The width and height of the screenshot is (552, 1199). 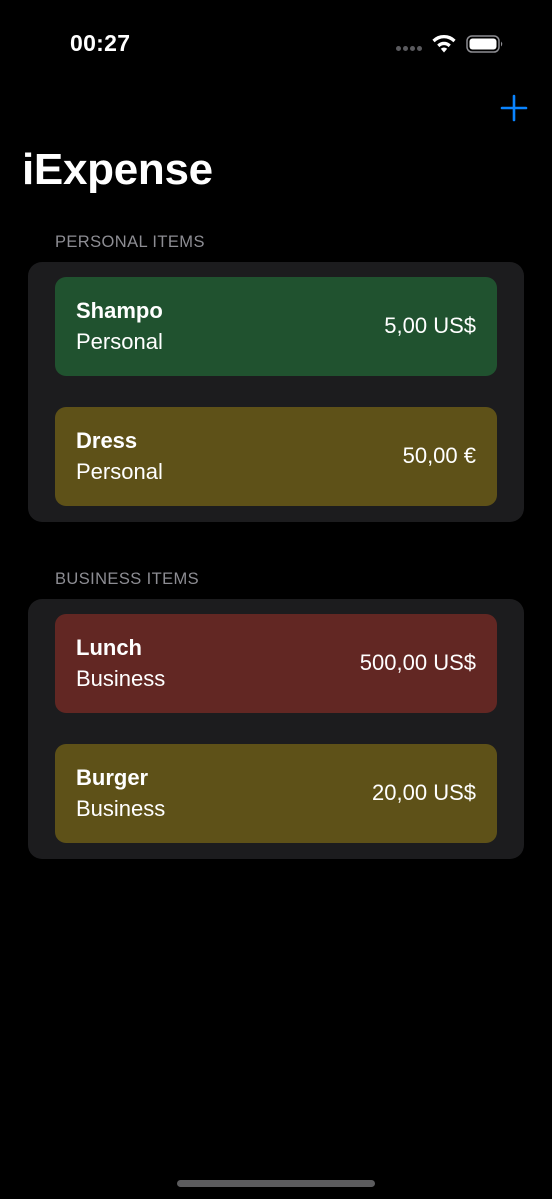 What do you see at coordinates (430, 325) in the screenshot?
I see `expense-amount: 5,00 US$` at bounding box center [430, 325].